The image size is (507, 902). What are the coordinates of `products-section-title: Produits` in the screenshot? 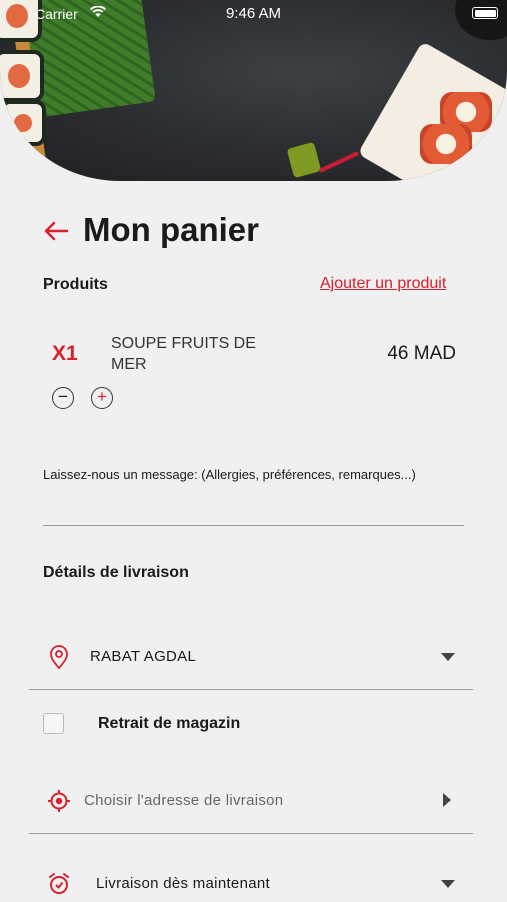 It's located at (75, 284).